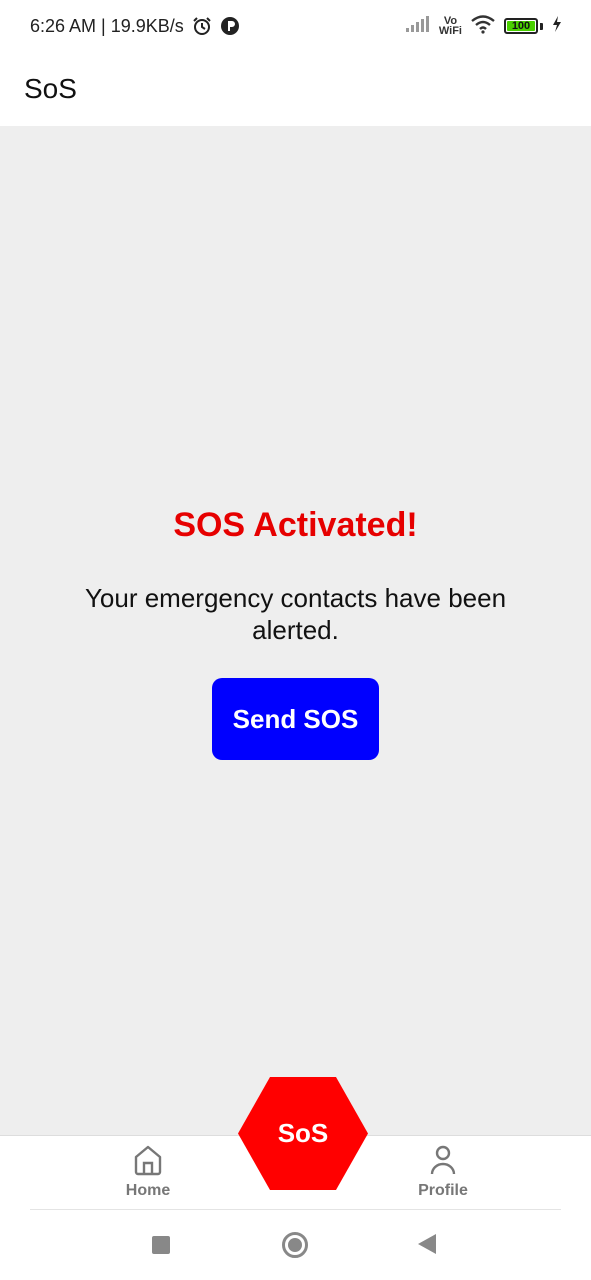 The image size is (591, 1280). I want to click on status-time-speed: 6:26 AM | 19.9KB/s, so click(107, 25).